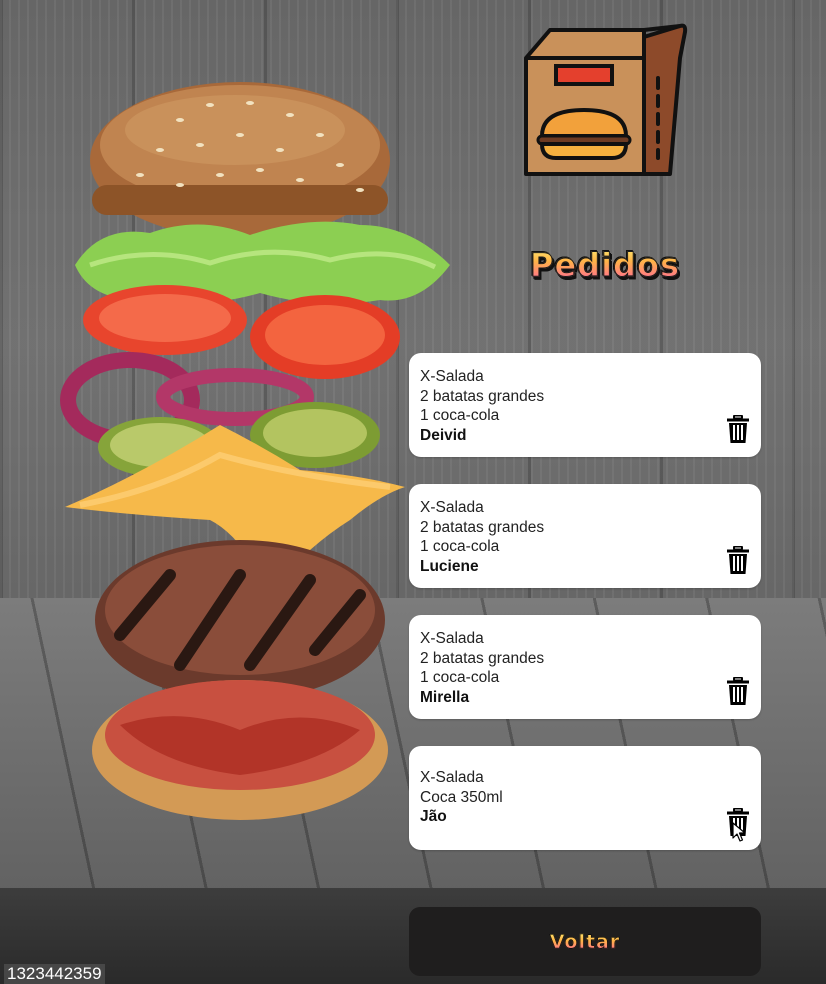 The width and height of the screenshot is (826, 984). What do you see at coordinates (605, 265) in the screenshot?
I see `page-title: Pedidos` at bounding box center [605, 265].